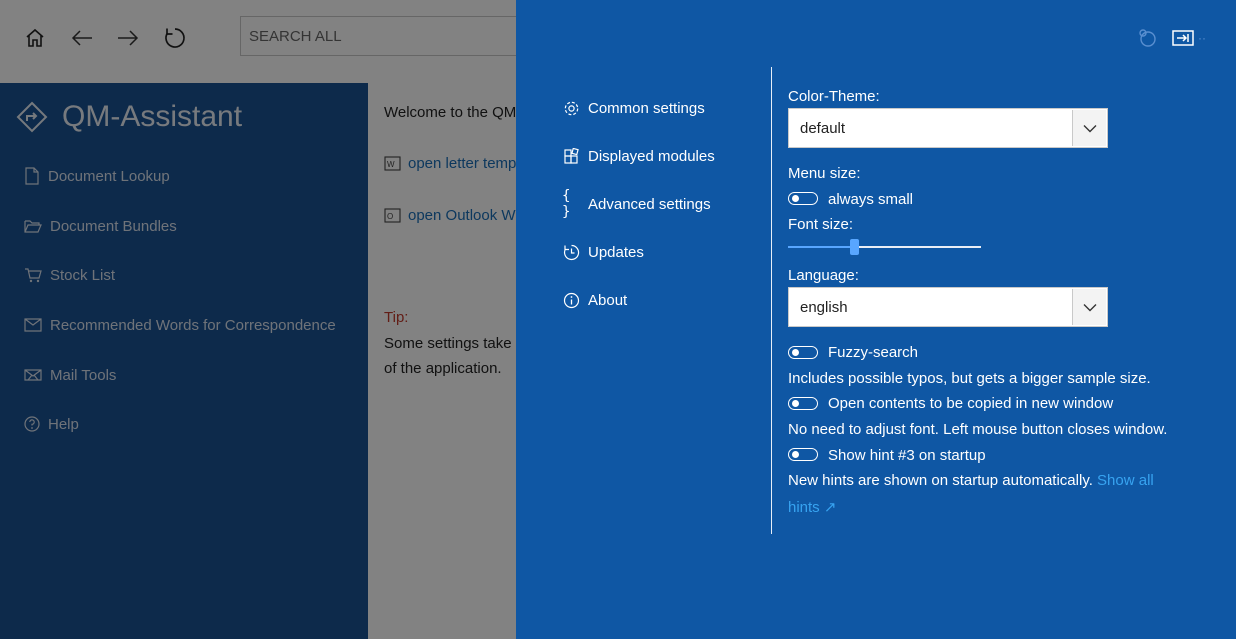 The height and width of the screenshot is (639, 1236). I want to click on color-theme-select: default, so click(948, 128).